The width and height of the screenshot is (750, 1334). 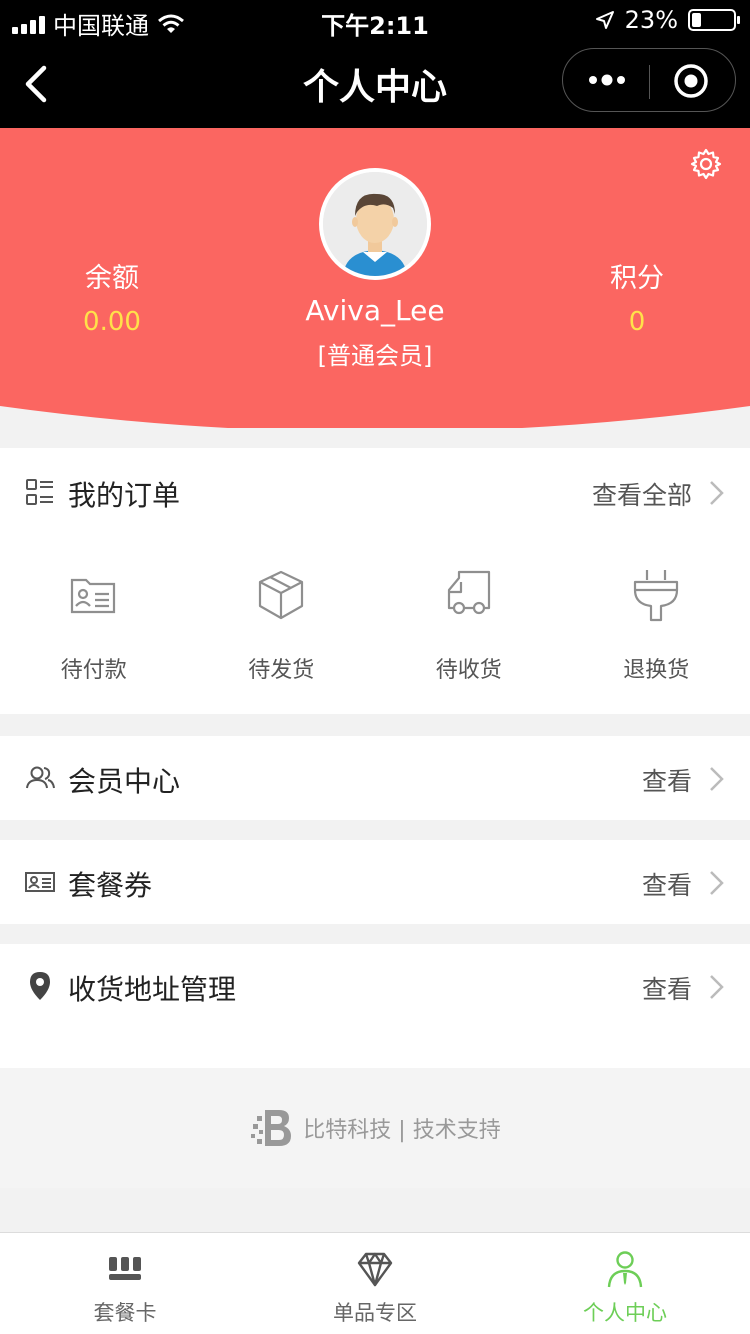 I want to click on menu-row-members: 会员中心 查看, so click(x=375, y=778).